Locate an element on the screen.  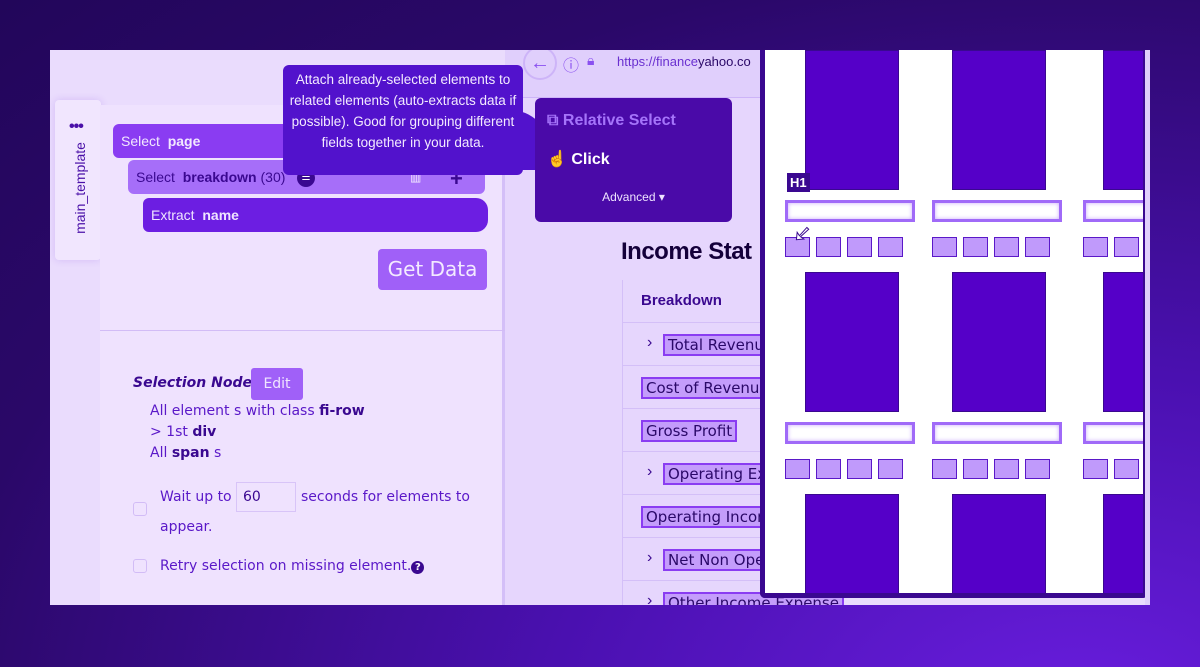
info-icon: ⓘ is located at coordinates (571, 64).